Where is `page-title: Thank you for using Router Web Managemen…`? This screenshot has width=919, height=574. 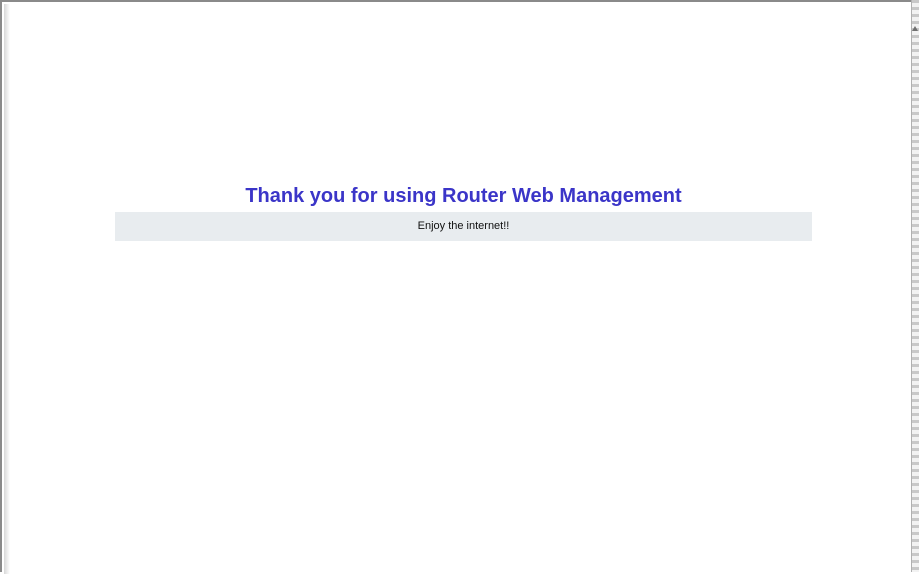
page-title: Thank you for using Router Web Managemen… is located at coordinates (463, 196).